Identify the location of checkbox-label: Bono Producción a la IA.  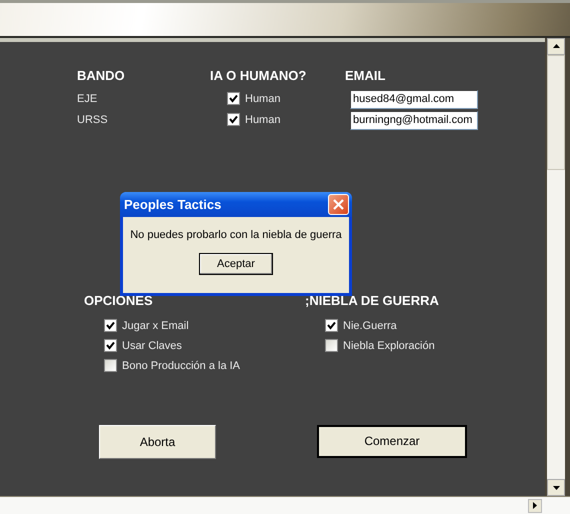
(181, 366).